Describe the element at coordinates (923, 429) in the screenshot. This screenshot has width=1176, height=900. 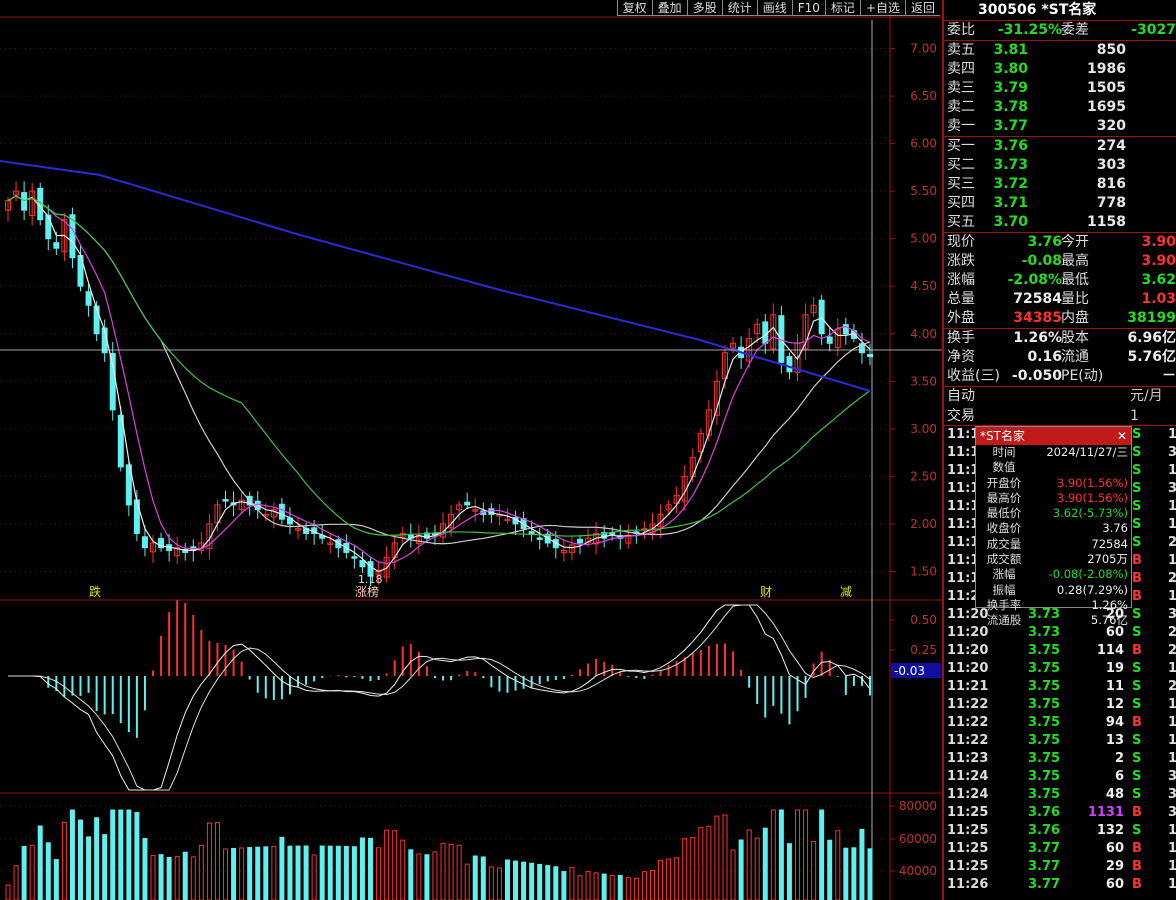
I see `price-tick-label: 3.00` at that location.